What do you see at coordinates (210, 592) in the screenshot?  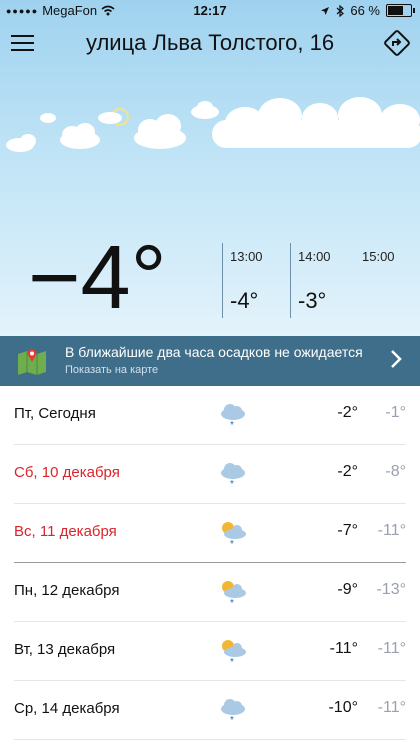 I see `forecast-row: Пн, 12 декабря * -9° -13°` at bounding box center [210, 592].